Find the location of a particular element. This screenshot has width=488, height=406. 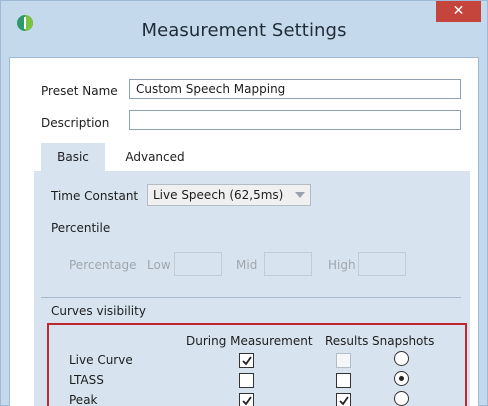

preset-name-label: Preset Name is located at coordinates (79, 91).